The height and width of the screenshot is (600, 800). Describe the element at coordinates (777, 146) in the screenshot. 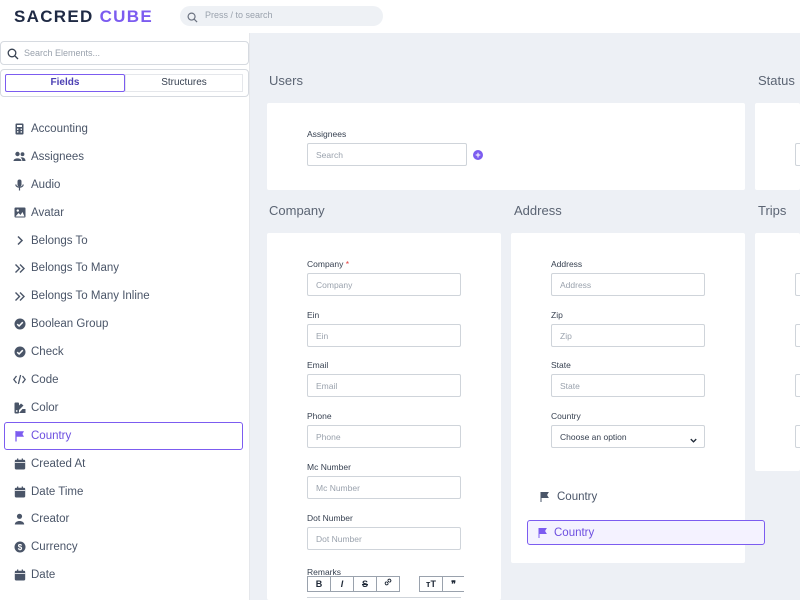

I see `status-card` at that location.